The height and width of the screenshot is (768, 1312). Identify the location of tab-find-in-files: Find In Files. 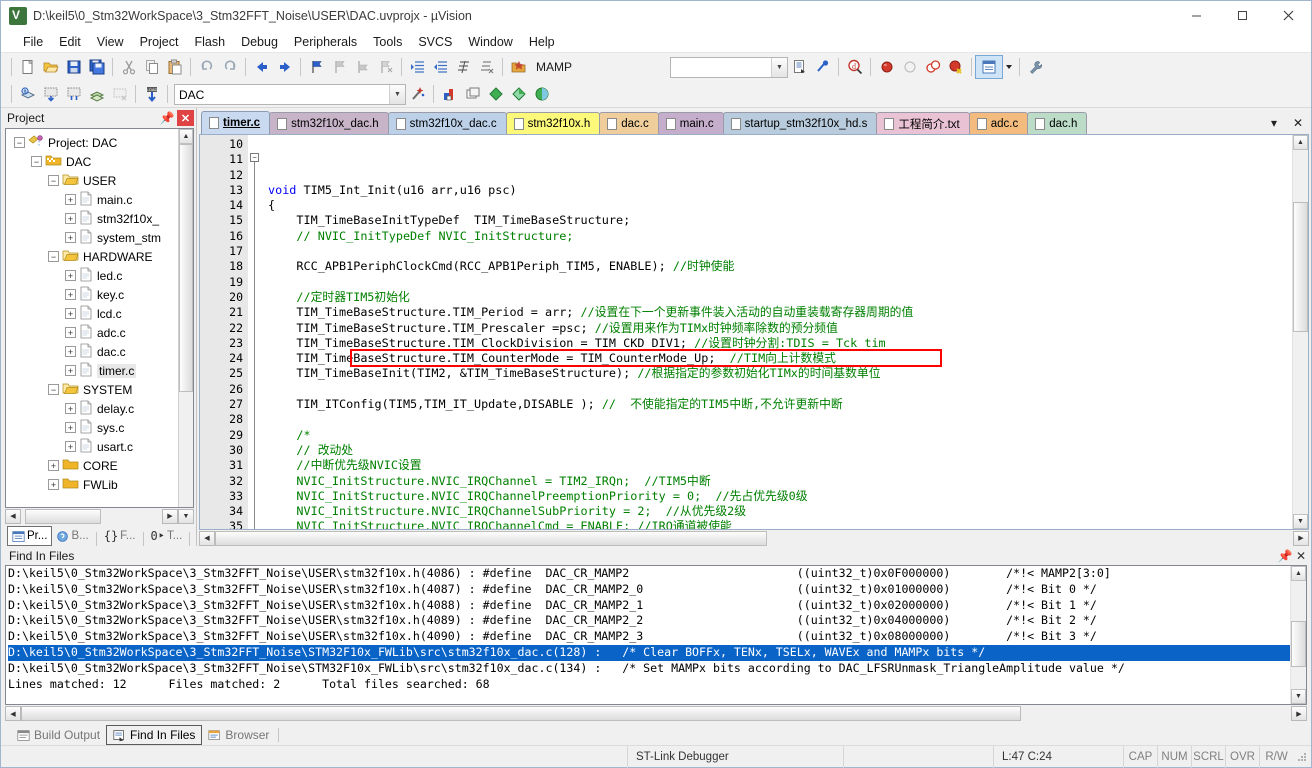
(154, 735).